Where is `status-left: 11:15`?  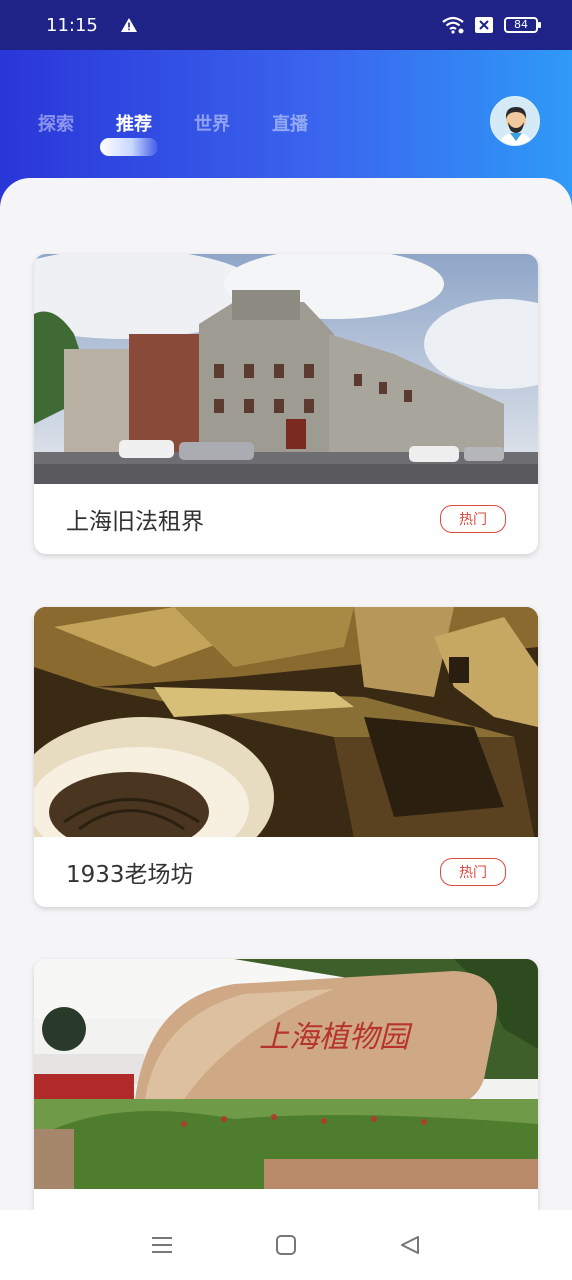
status-left: 11:15 is located at coordinates (92, 25).